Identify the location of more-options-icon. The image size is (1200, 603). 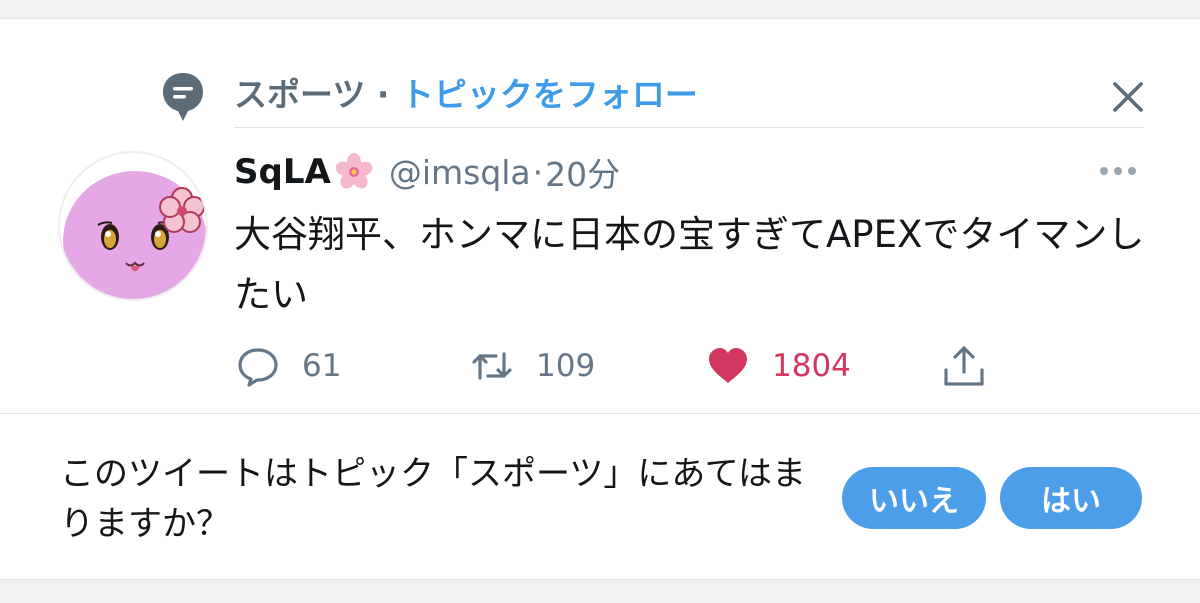
(1118, 171).